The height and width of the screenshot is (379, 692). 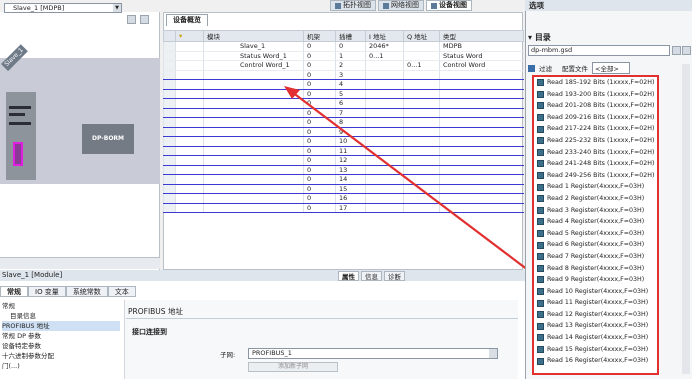 What do you see at coordinates (686, 50) in the screenshot?
I see `search-next-icon` at bounding box center [686, 50].